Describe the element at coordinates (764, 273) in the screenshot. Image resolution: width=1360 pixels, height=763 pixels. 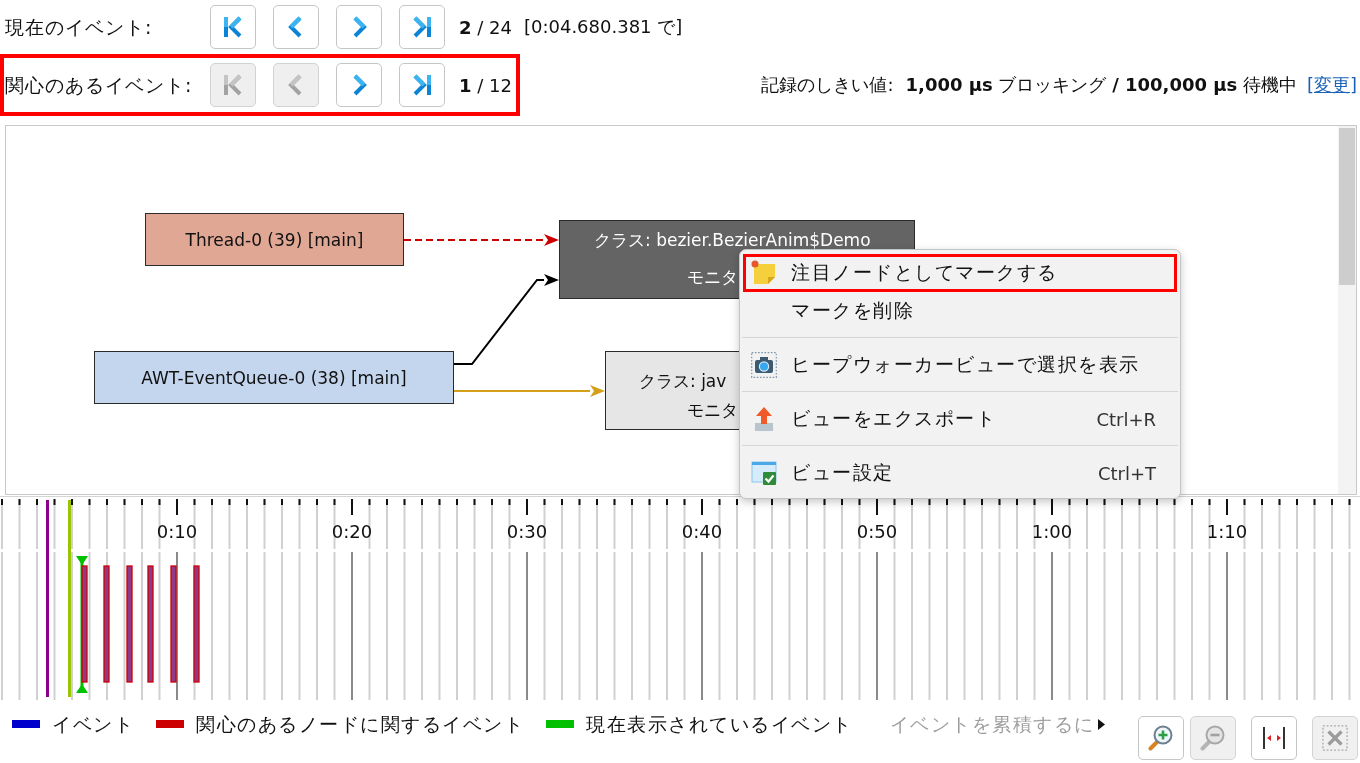
I see `sticky-note-icon` at that location.